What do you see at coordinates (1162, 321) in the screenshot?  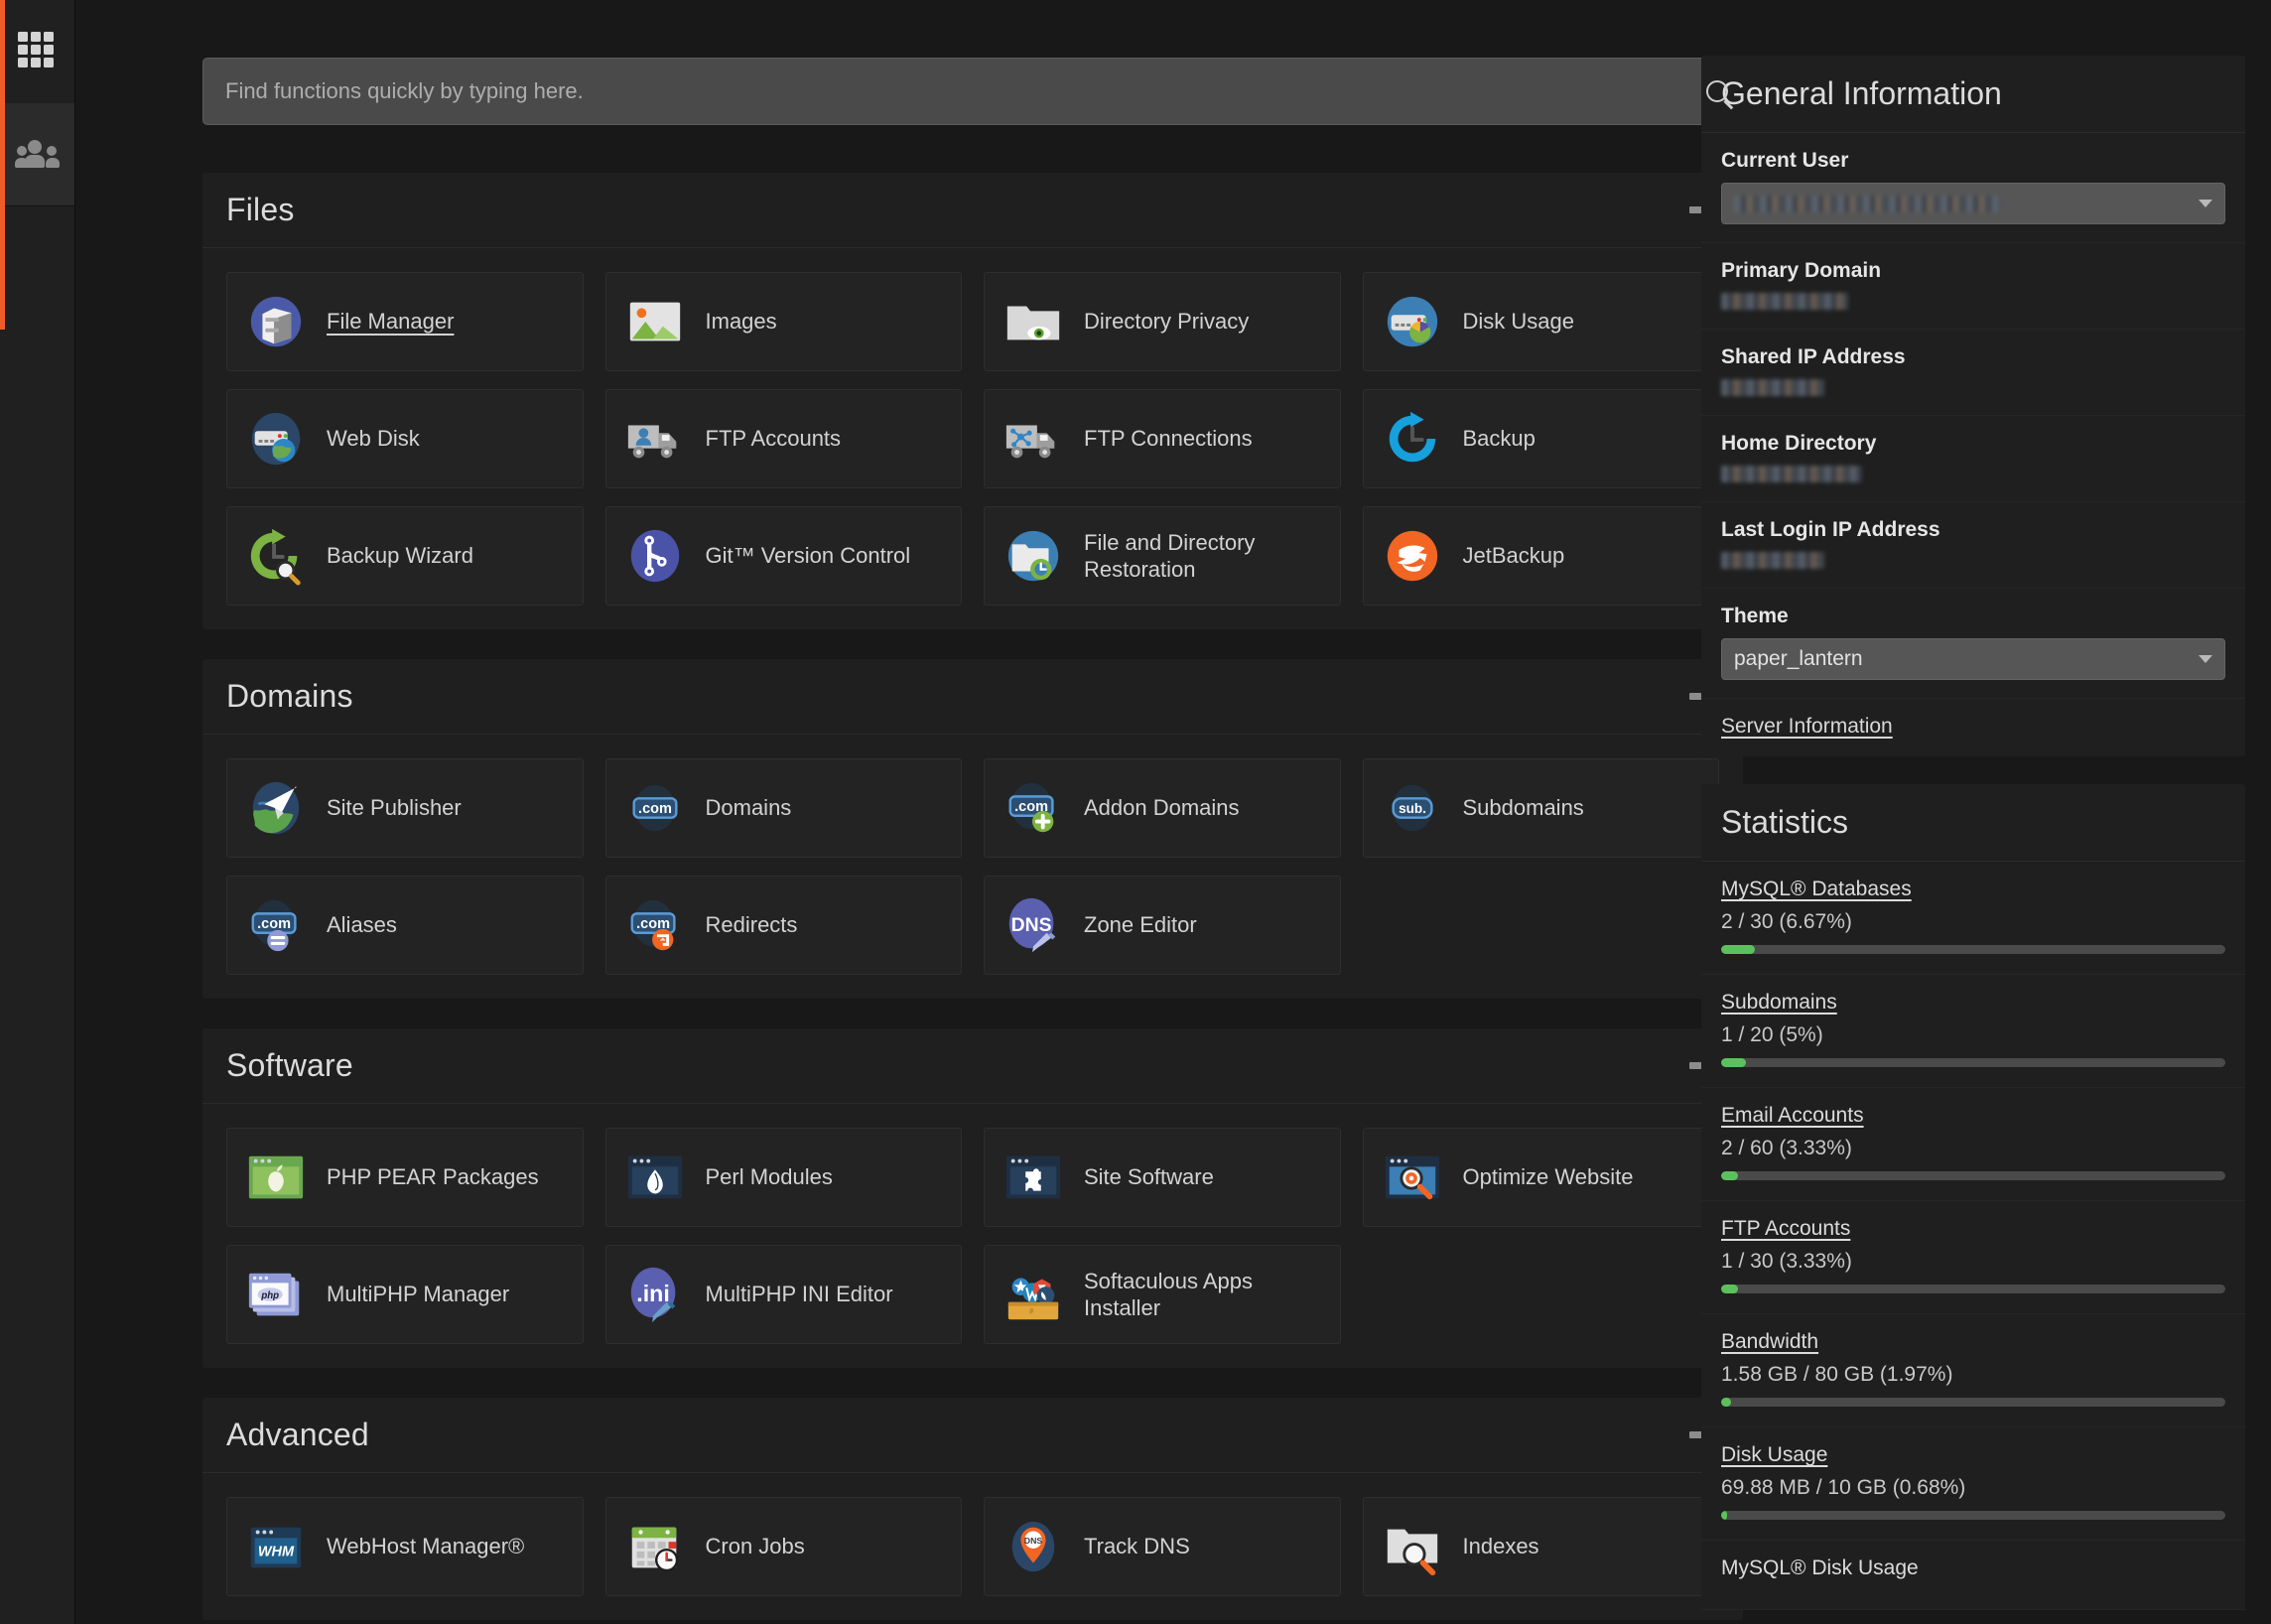 I see `tile-directory-privacy: Directory Privacy` at bounding box center [1162, 321].